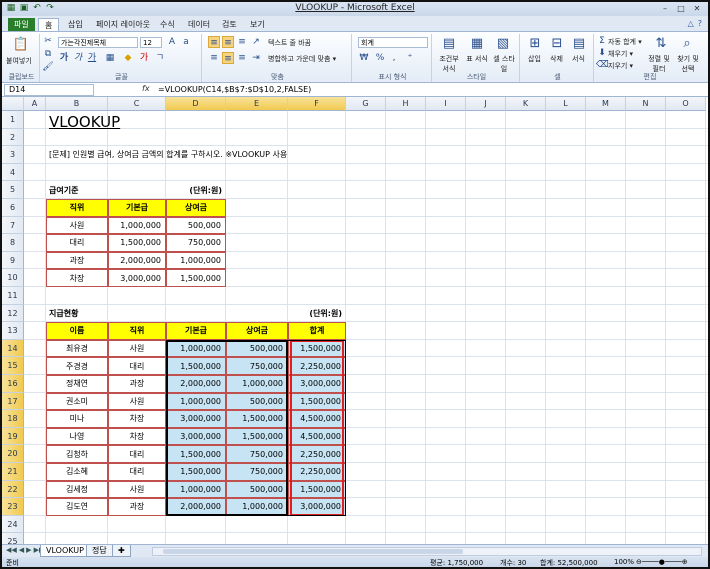 The width and height of the screenshot is (710, 569). Describe the element at coordinates (659, 64) in the screenshot. I see `sort-filter-button: 정렬 및 필터` at that location.